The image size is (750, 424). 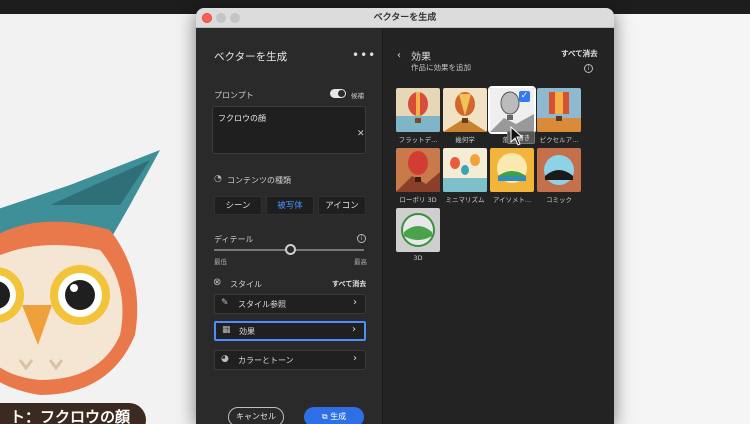 What do you see at coordinates (217, 282) in the screenshot?
I see `style-icon: ⊗` at bounding box center [217, 282].